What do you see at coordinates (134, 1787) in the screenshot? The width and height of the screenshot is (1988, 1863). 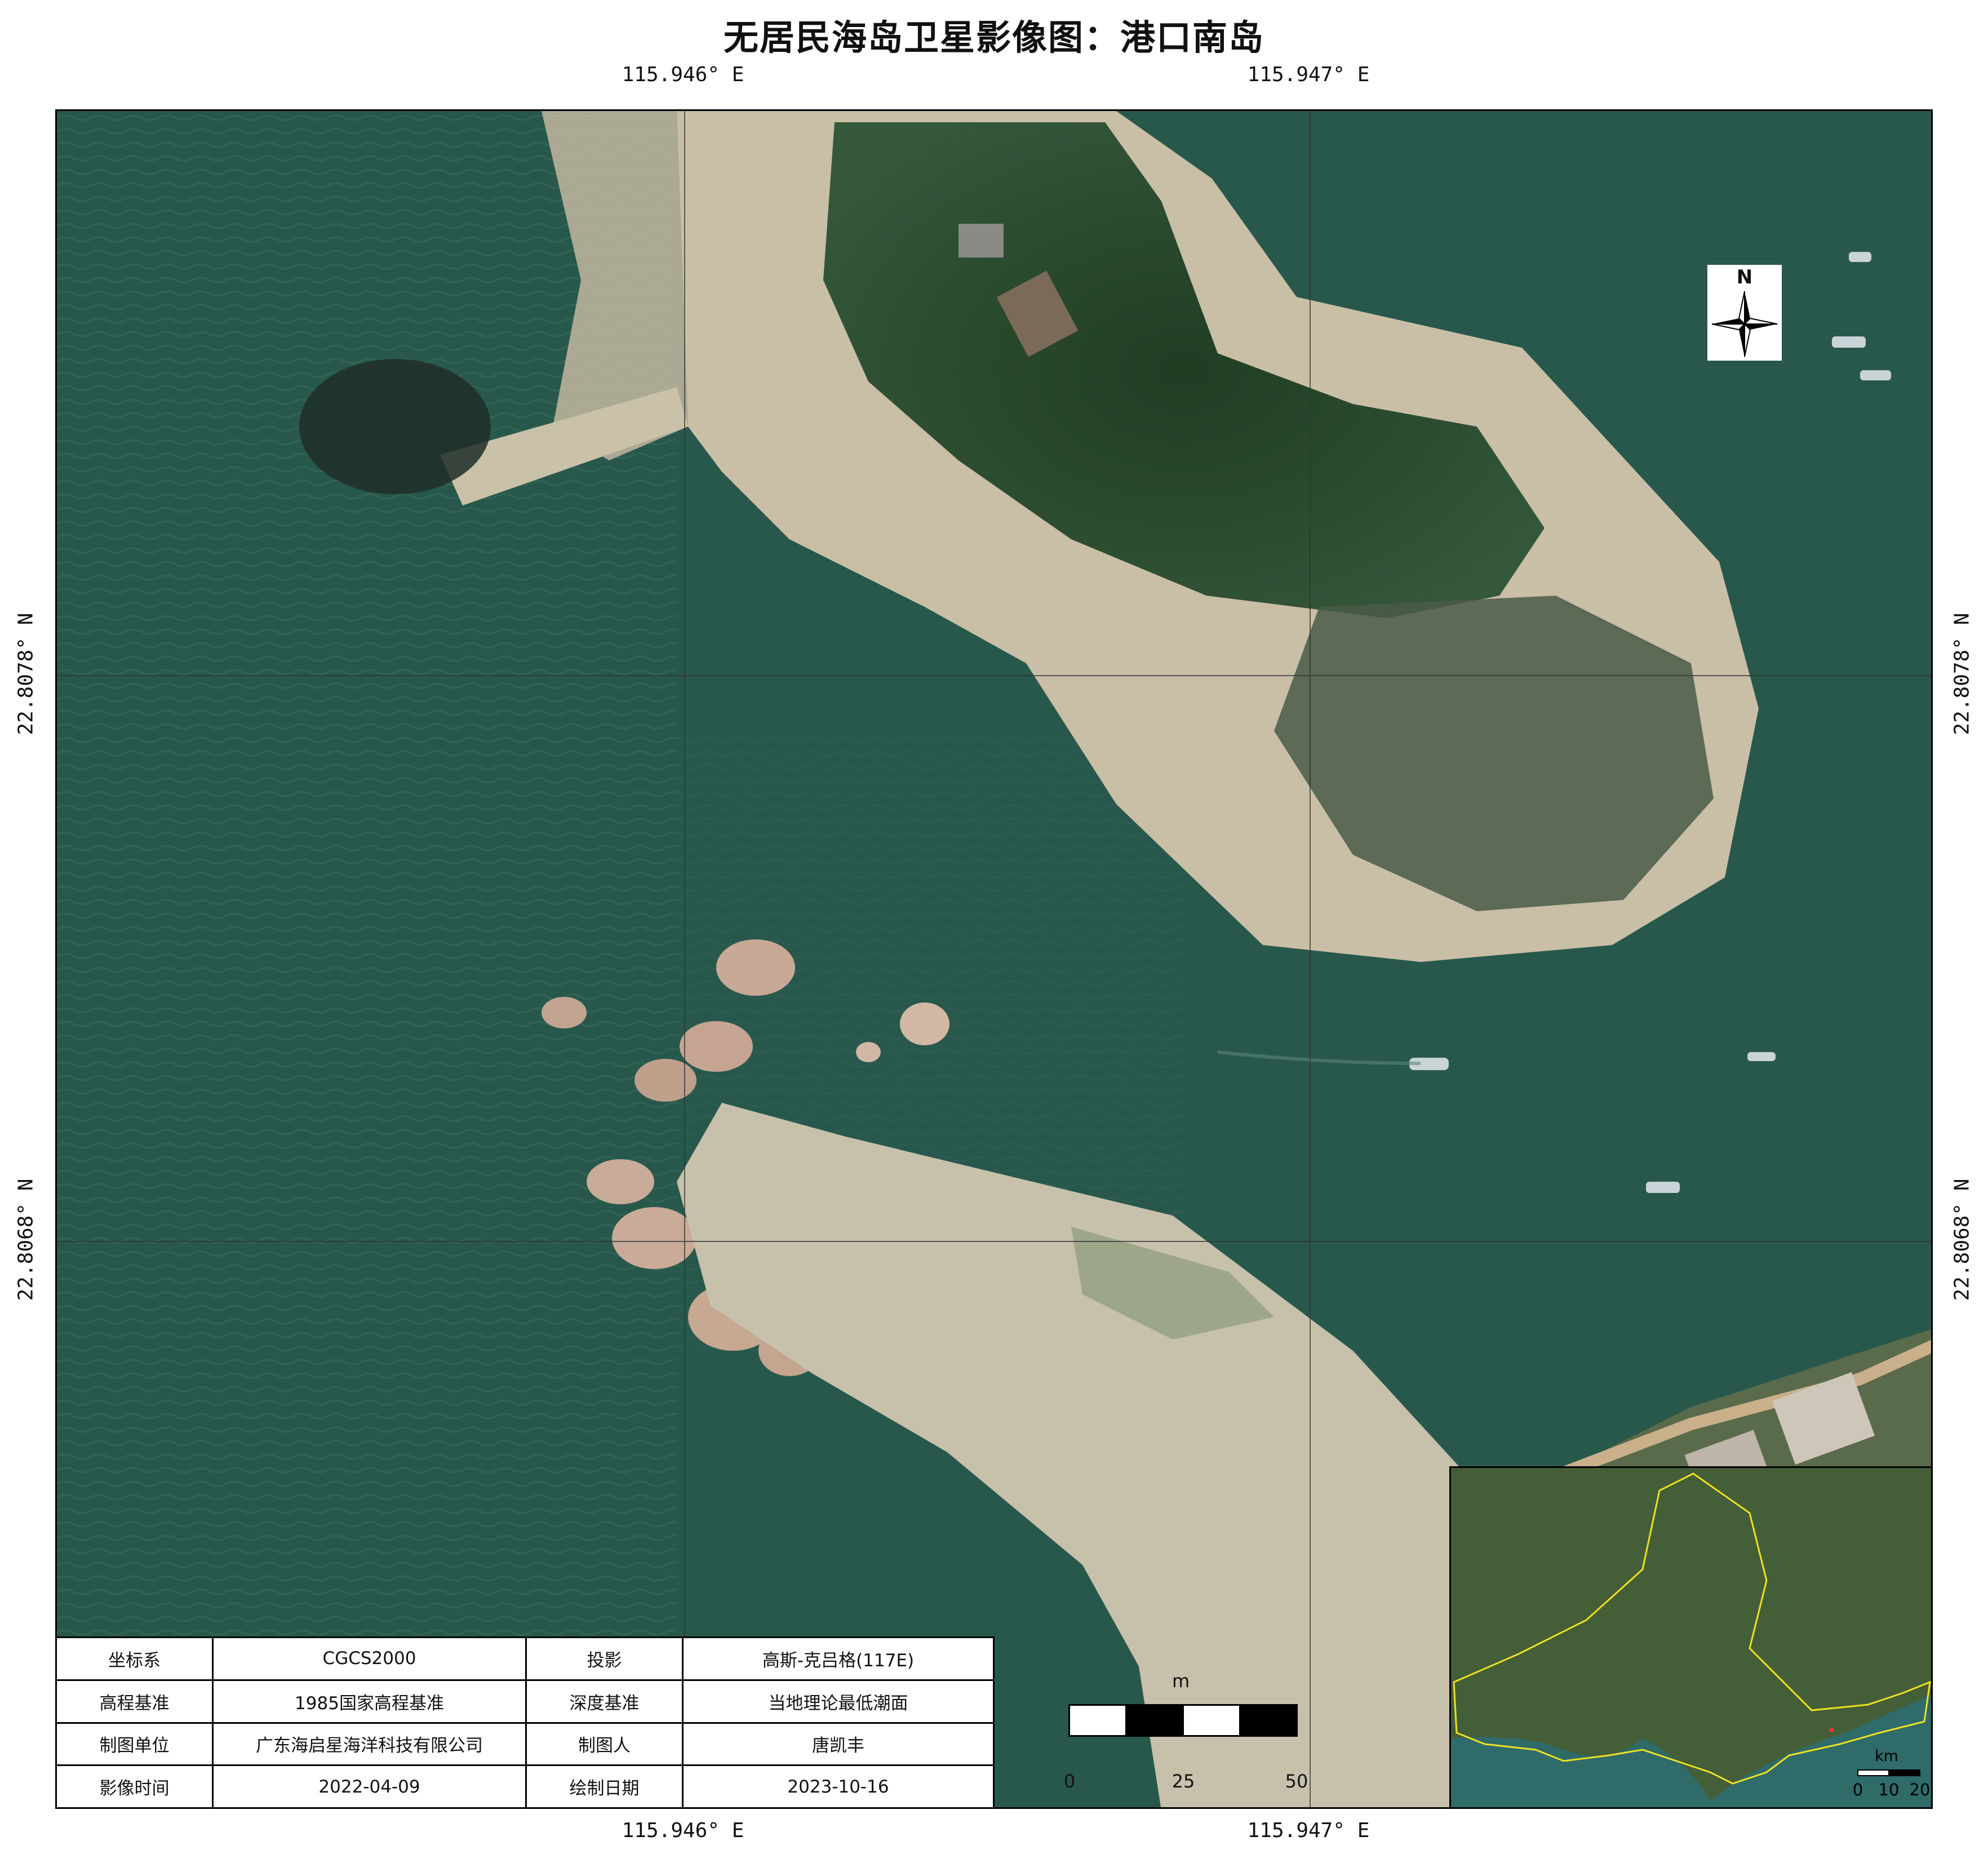 I see `image-date-label: 影像时间` at bounding box center [134, 1787].